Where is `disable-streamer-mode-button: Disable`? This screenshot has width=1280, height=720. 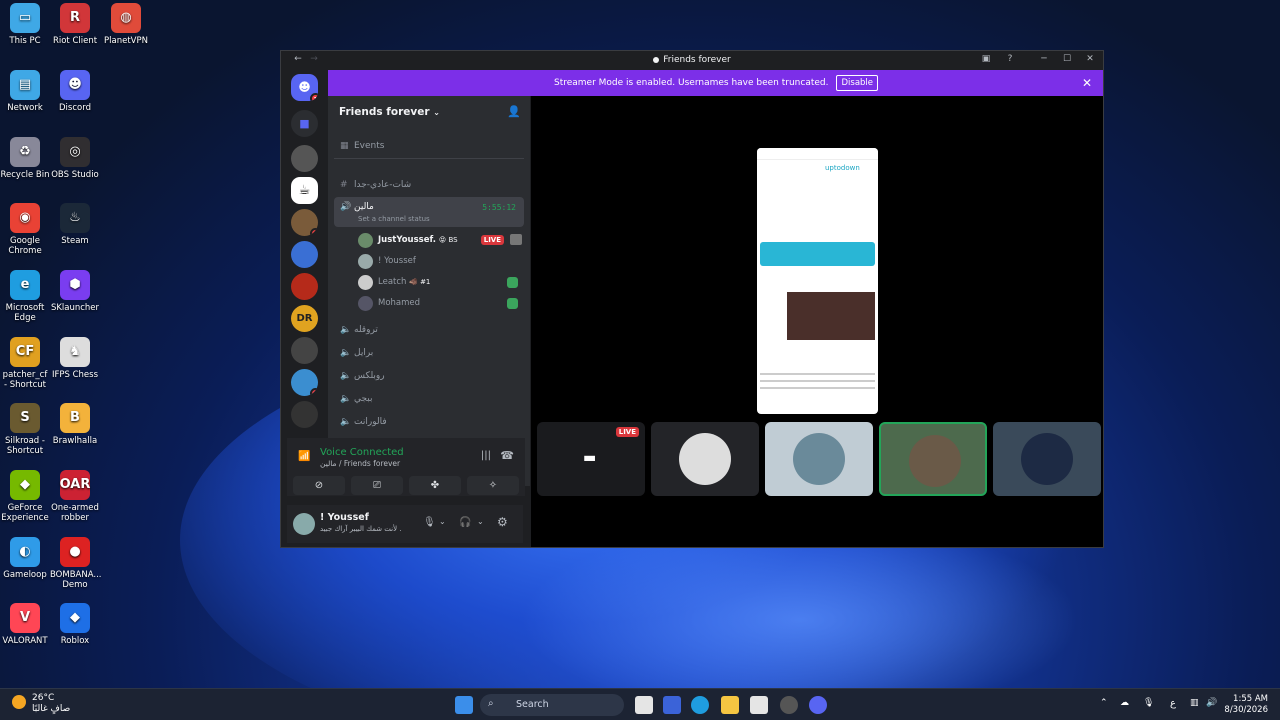
disable-streamer-mode-button: Disable is located at coordinates (857, 83).